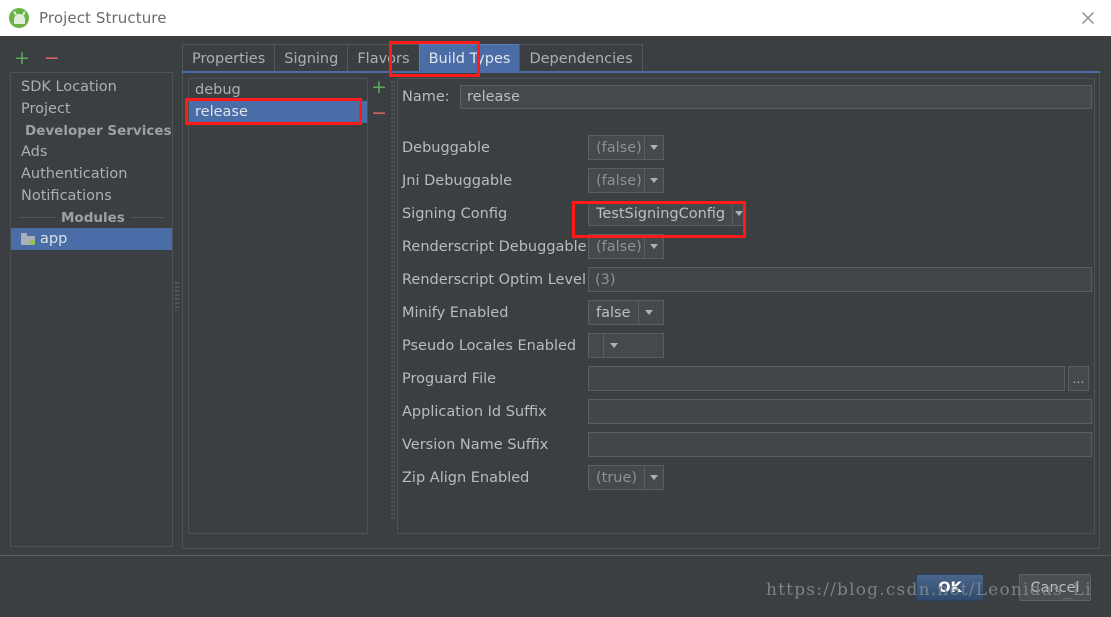  I want to click on combo-value: false, so click(613, 312).